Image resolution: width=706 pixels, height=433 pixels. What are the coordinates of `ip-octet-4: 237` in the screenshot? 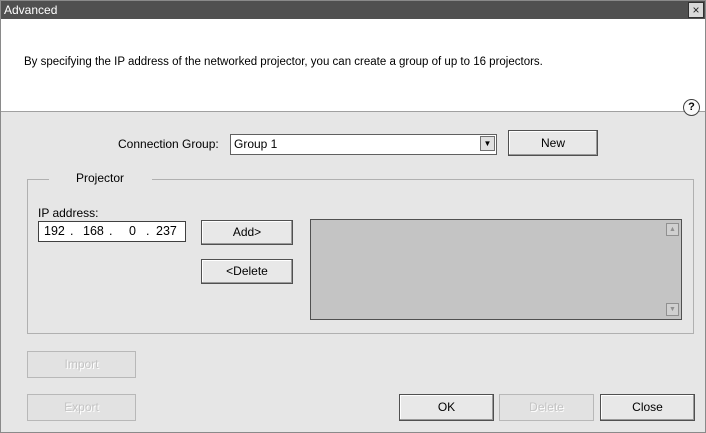 It's located at (166, 231).